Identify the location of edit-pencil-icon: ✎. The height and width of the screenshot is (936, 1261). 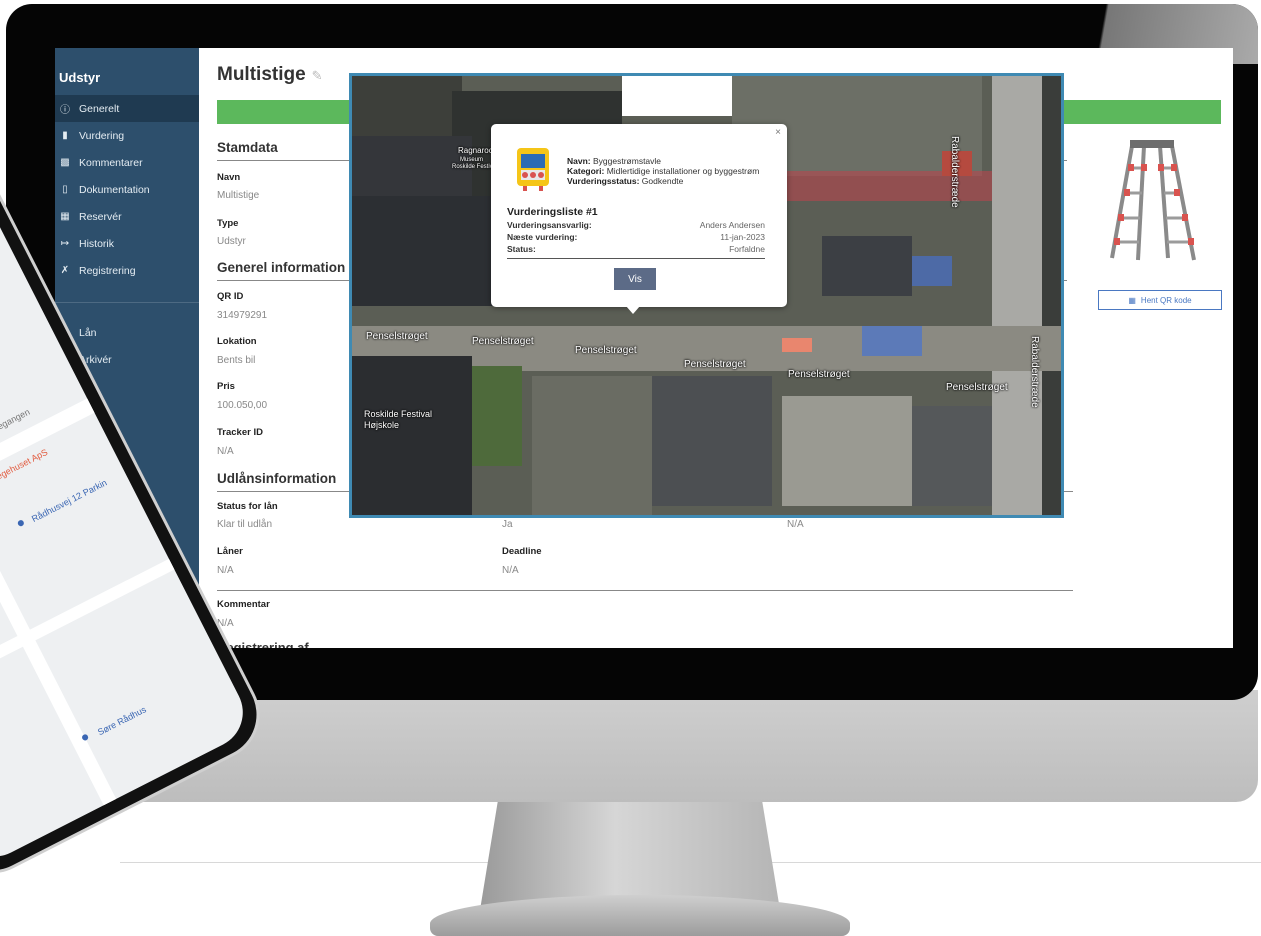
(317, 75).